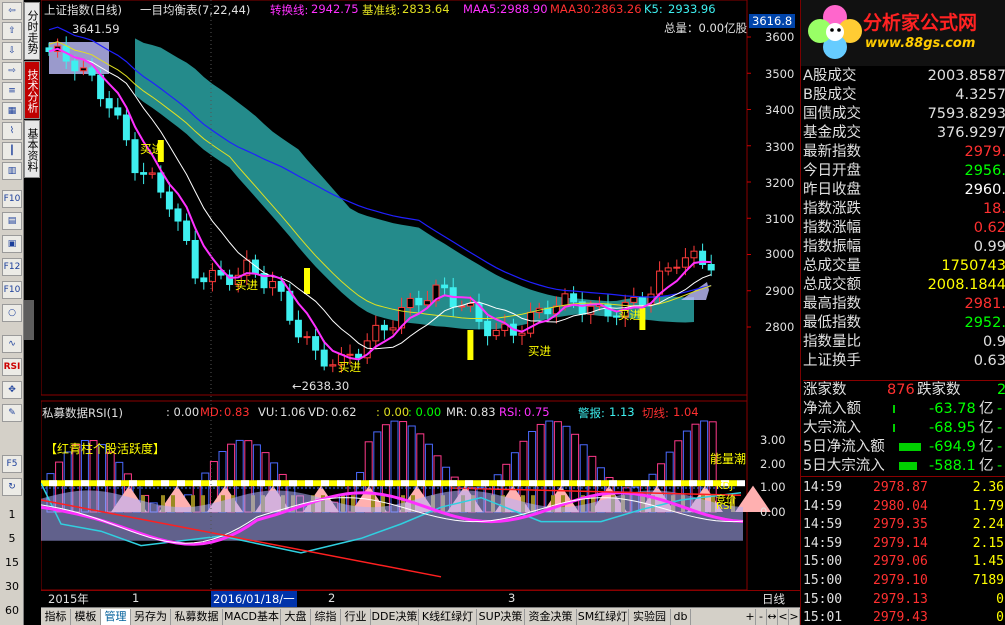 Image resolution: width=1005 pixels, height=625 pixels. What do you see at coordinates (12, 367) in the screenshot?
I see `rsi-button: RSI` at bounding box center [12, 367].